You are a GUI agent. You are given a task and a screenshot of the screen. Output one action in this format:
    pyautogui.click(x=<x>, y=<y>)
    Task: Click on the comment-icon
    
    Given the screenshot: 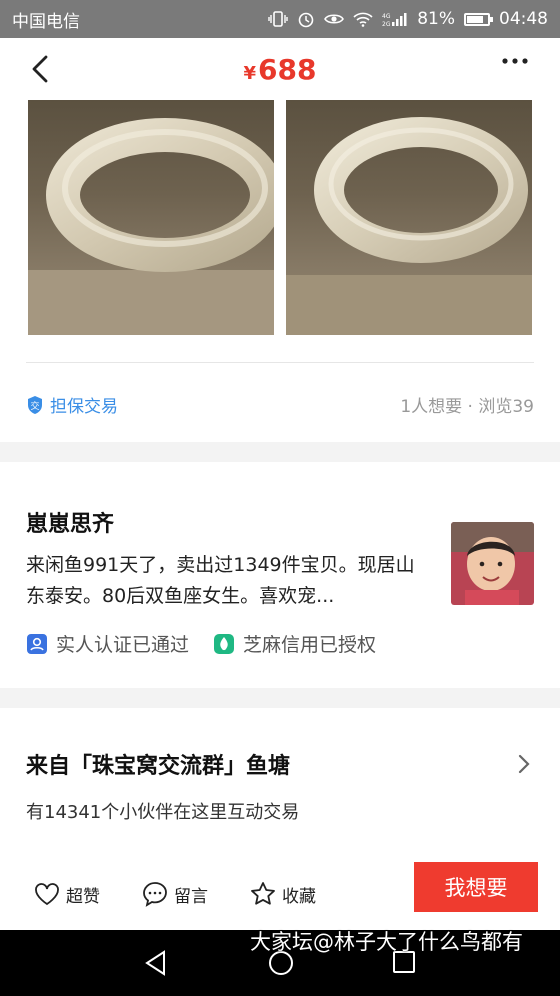 What is the action you would take?
    pyautogui.click(x=155, y=894)
    